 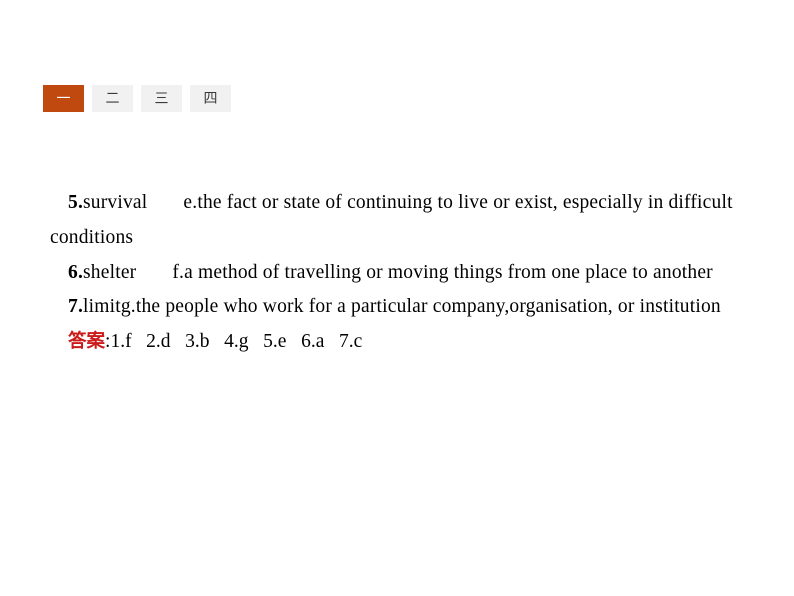 I want to click on answer-row: 答案:1.f 2.d 3.b 4.g 5.e 6.a 7.c, so click(x=400, y=342).